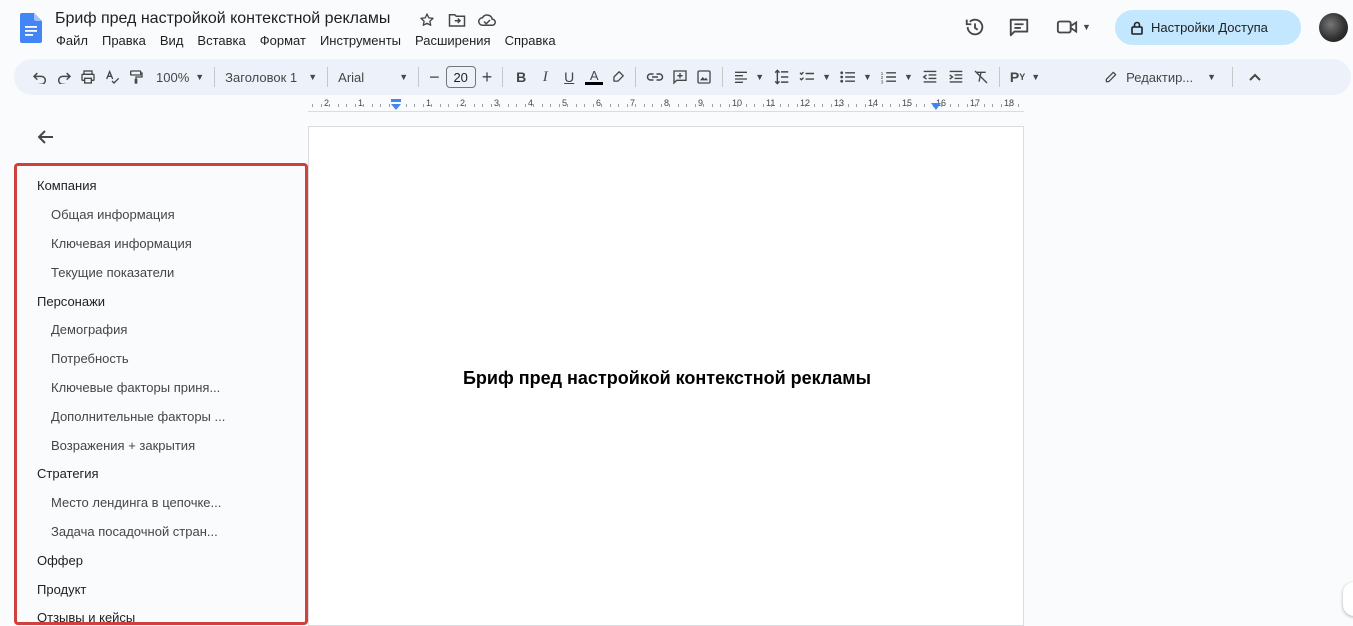 The width and height of the screenshot is (1353, 626). Describe the element at coordinates (1086, 27) in the screenshot. I see `meet-dropdown-icon: ▼` at that location.